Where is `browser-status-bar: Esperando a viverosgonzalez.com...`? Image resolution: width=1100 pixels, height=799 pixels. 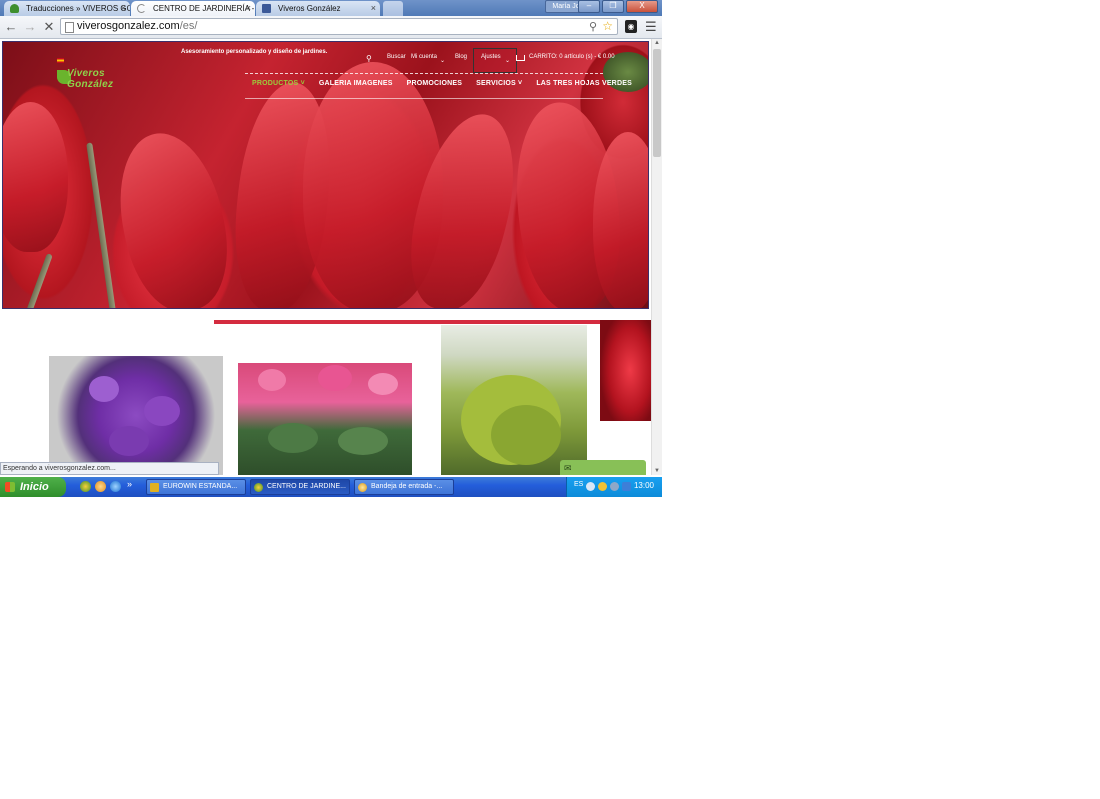
browser-status-bar: Esperando a viverosgonzalez.com... is located at coordinates (109, 468).